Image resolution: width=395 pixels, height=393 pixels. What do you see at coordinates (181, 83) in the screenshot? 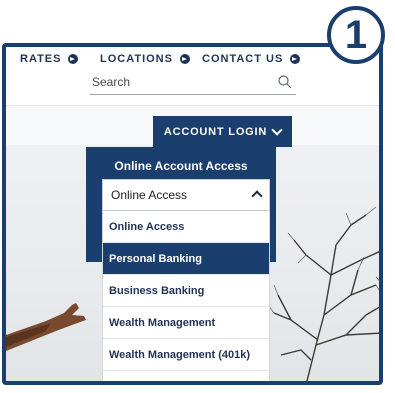
I see `search-input` at bounding box center [181, 83].